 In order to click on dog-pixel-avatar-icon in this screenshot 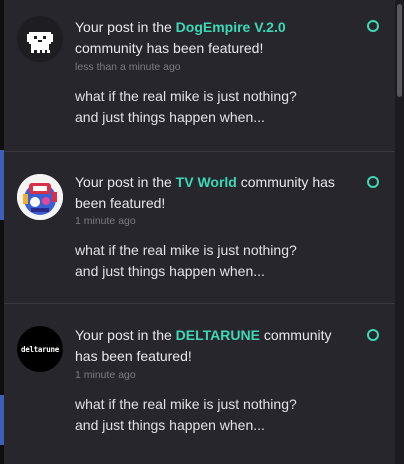, I will do `click(40, 39)`.